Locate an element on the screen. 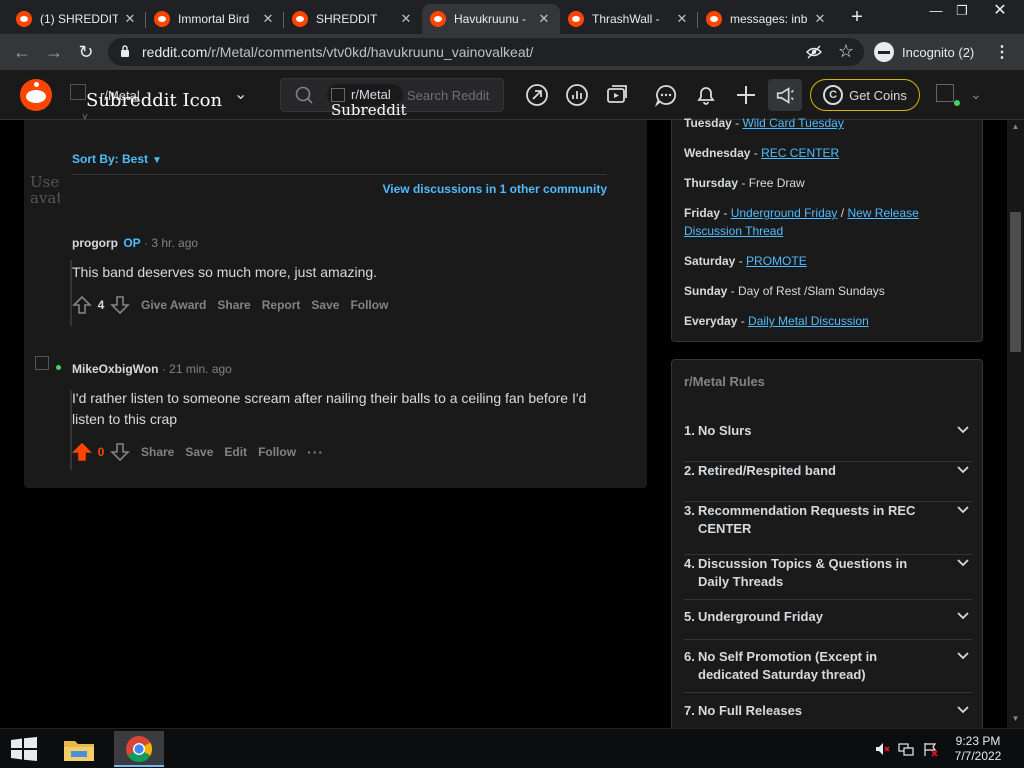 This screenshot has height=768, width=1024. chat-icon is located at coordinates (666, 95).